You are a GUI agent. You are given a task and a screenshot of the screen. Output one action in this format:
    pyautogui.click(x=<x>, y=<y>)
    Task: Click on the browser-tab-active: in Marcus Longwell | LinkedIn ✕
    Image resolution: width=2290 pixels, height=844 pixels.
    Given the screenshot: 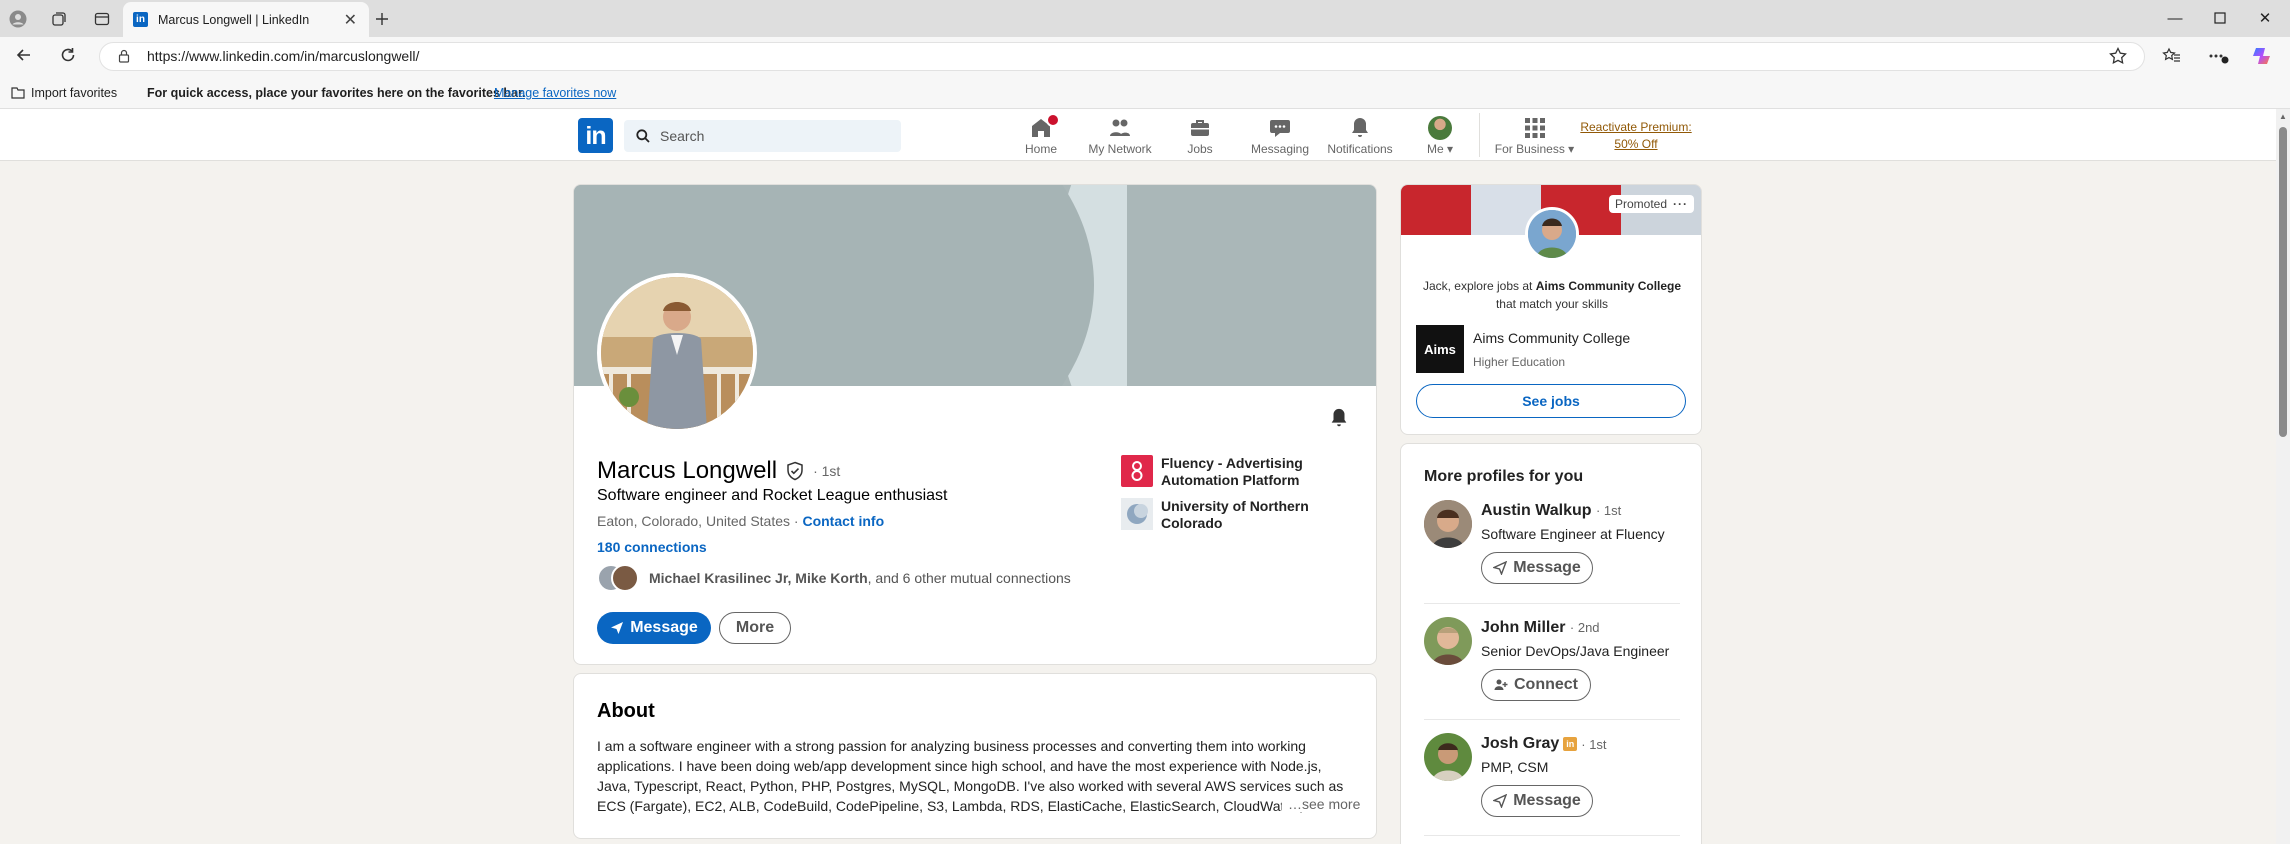 What is the action you would take?
    pyautogui.click(x=246, y=19)
    